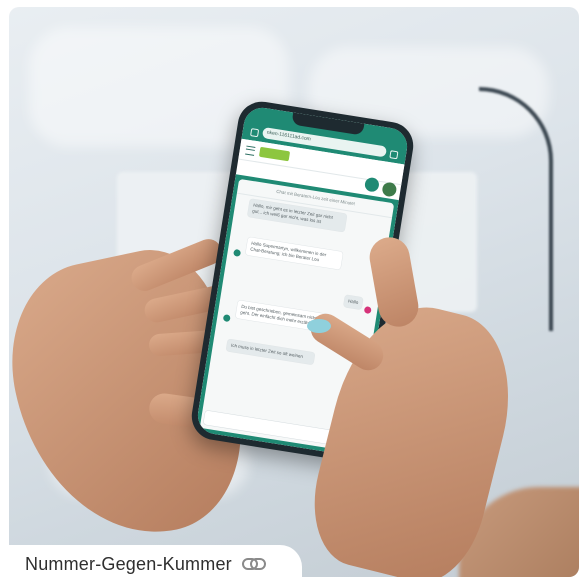 The image size is (586, 583). What do you see at coordinates (250, 150) in the screenshot?
I see `menu-icon` at bounding box center [250, 150].